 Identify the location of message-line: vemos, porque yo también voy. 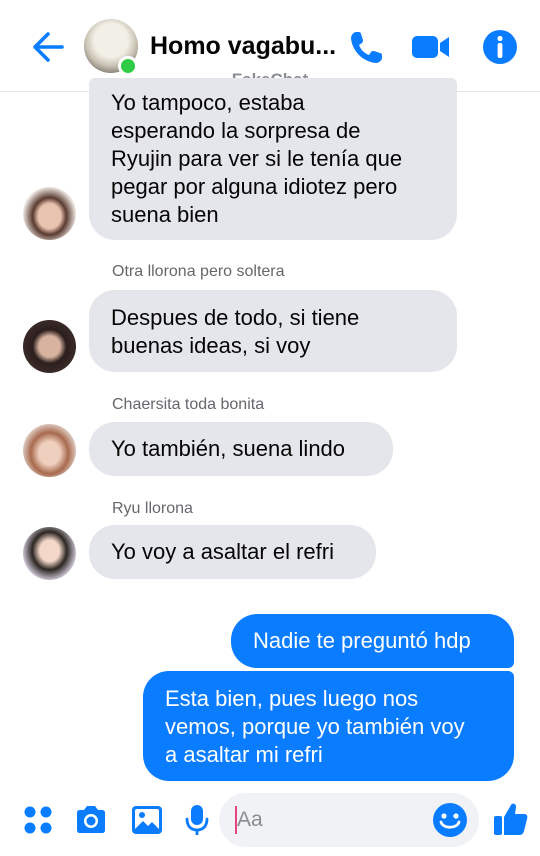
(315, 726).